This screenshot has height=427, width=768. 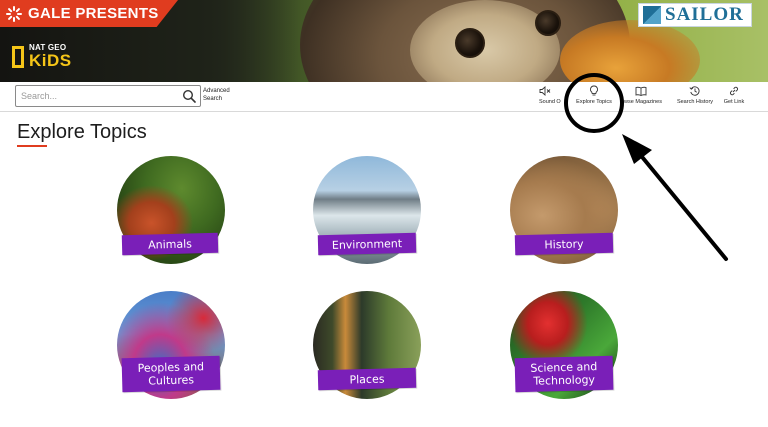 What do you see at coordinates (171, 210) in the screenshot?
I see `topic-card-animals: Animals` at bounding box center [171, 210].